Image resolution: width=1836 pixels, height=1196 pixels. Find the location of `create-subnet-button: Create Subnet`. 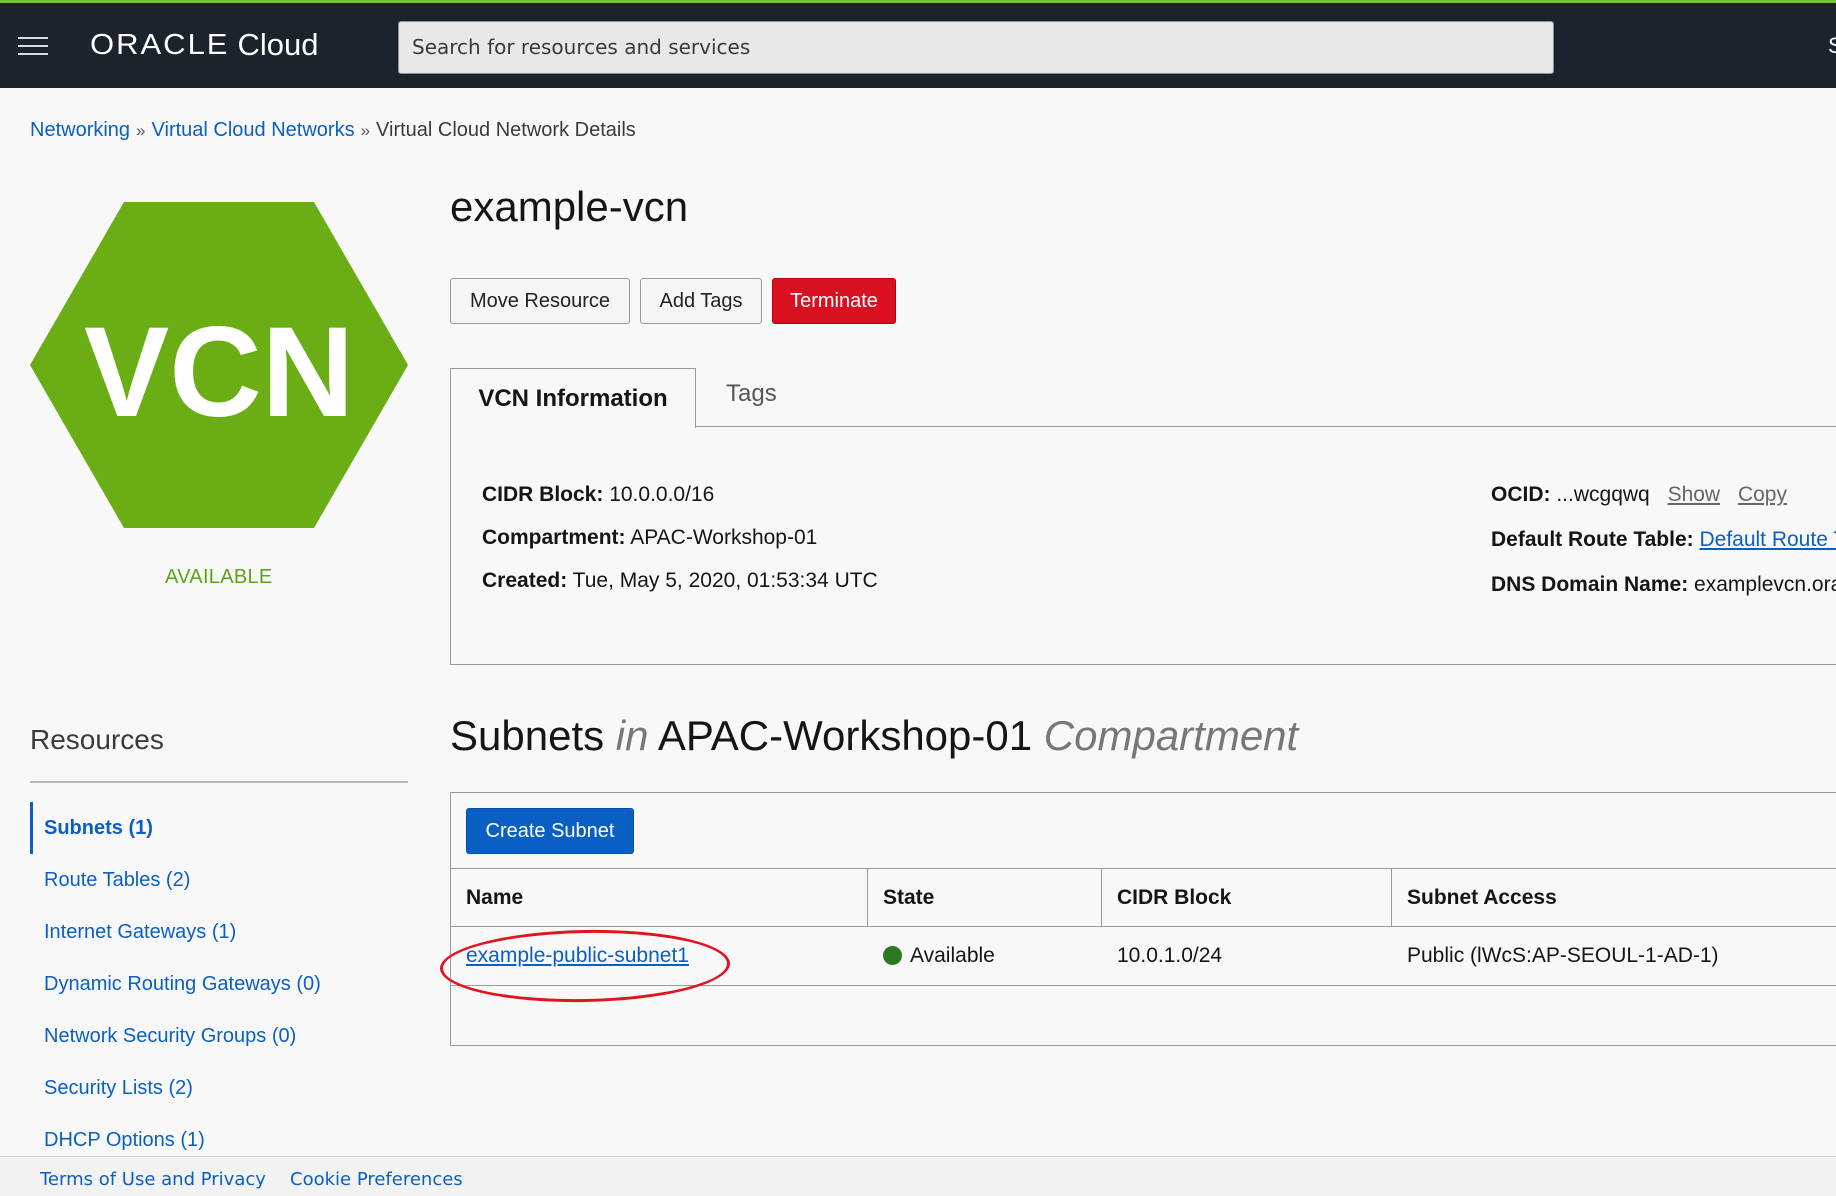

create-subnet-button: Create Subnet is located at coordinates (550, 831).